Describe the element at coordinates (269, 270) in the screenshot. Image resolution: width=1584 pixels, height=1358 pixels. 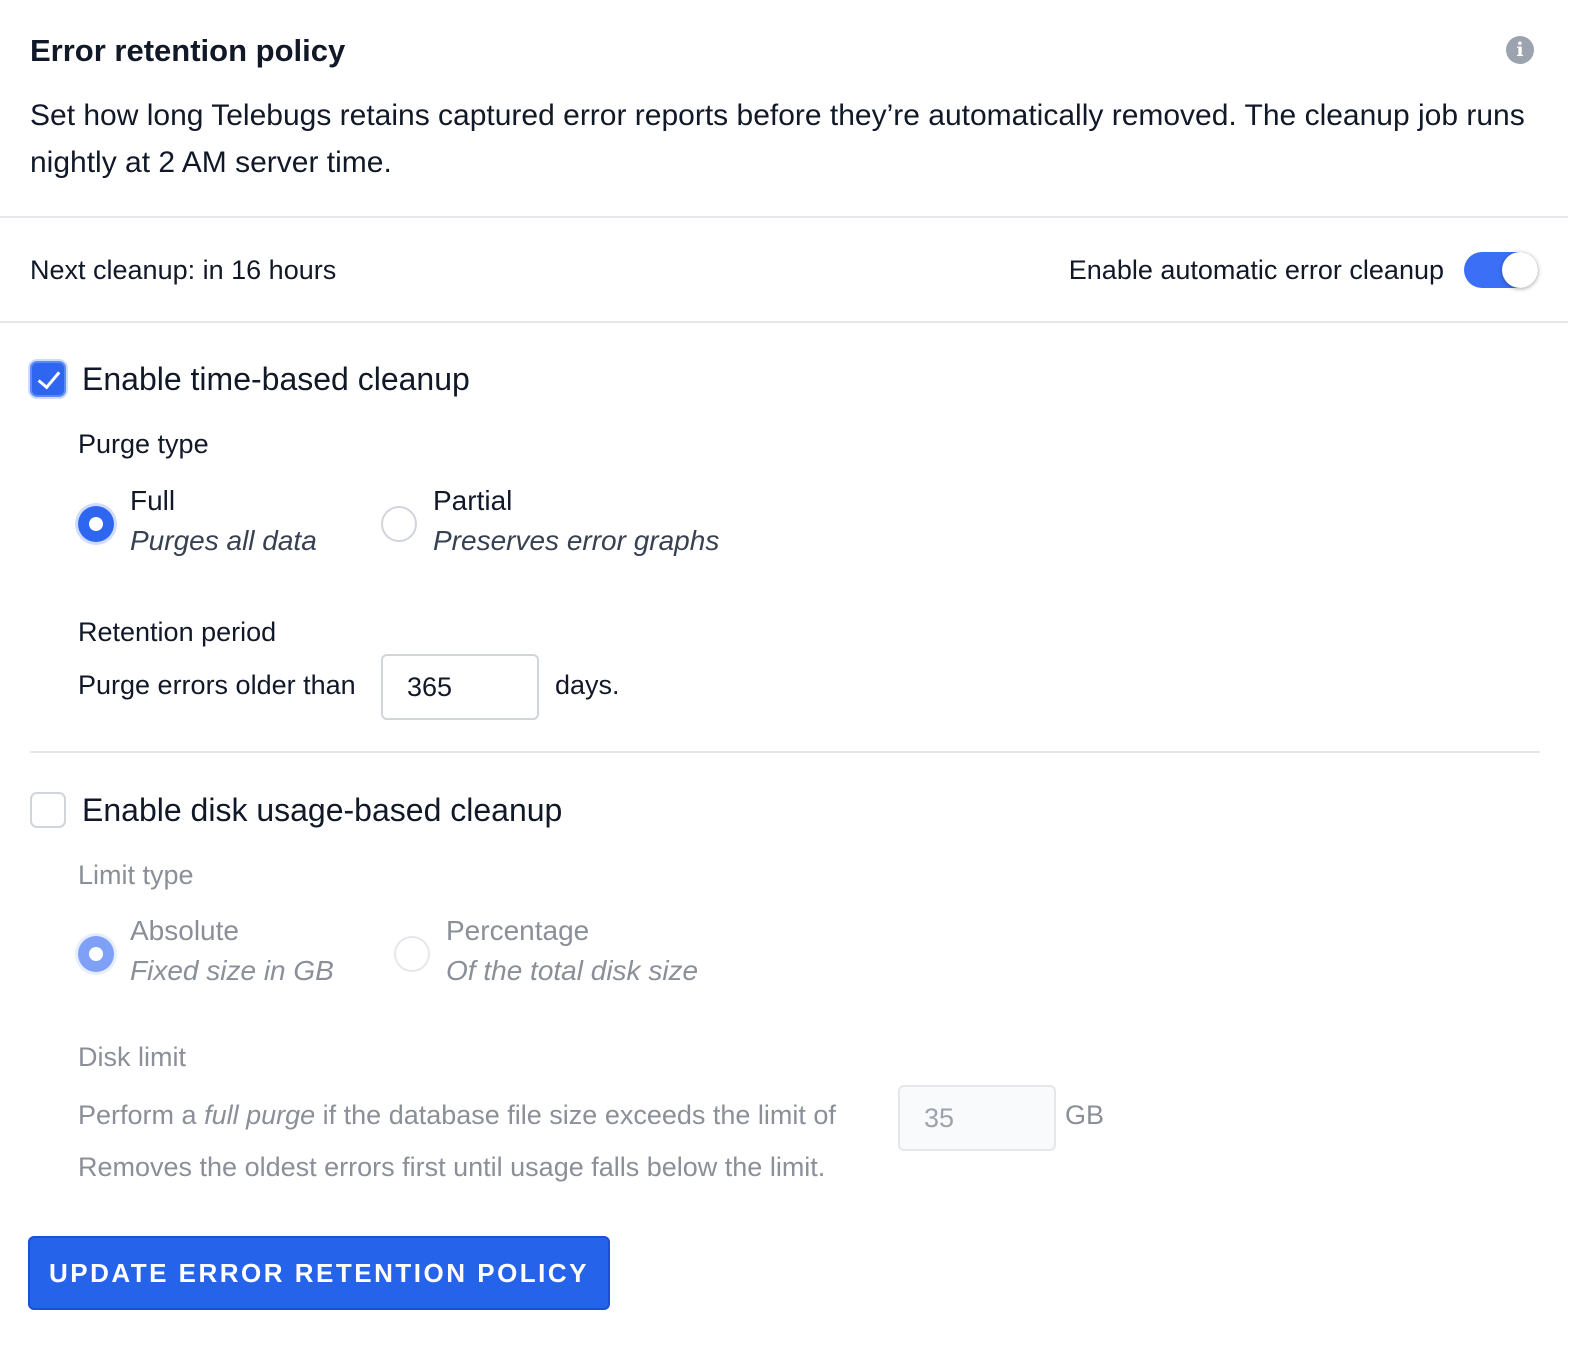
I see `next-cleanup-value: in 16 hours` at that location.